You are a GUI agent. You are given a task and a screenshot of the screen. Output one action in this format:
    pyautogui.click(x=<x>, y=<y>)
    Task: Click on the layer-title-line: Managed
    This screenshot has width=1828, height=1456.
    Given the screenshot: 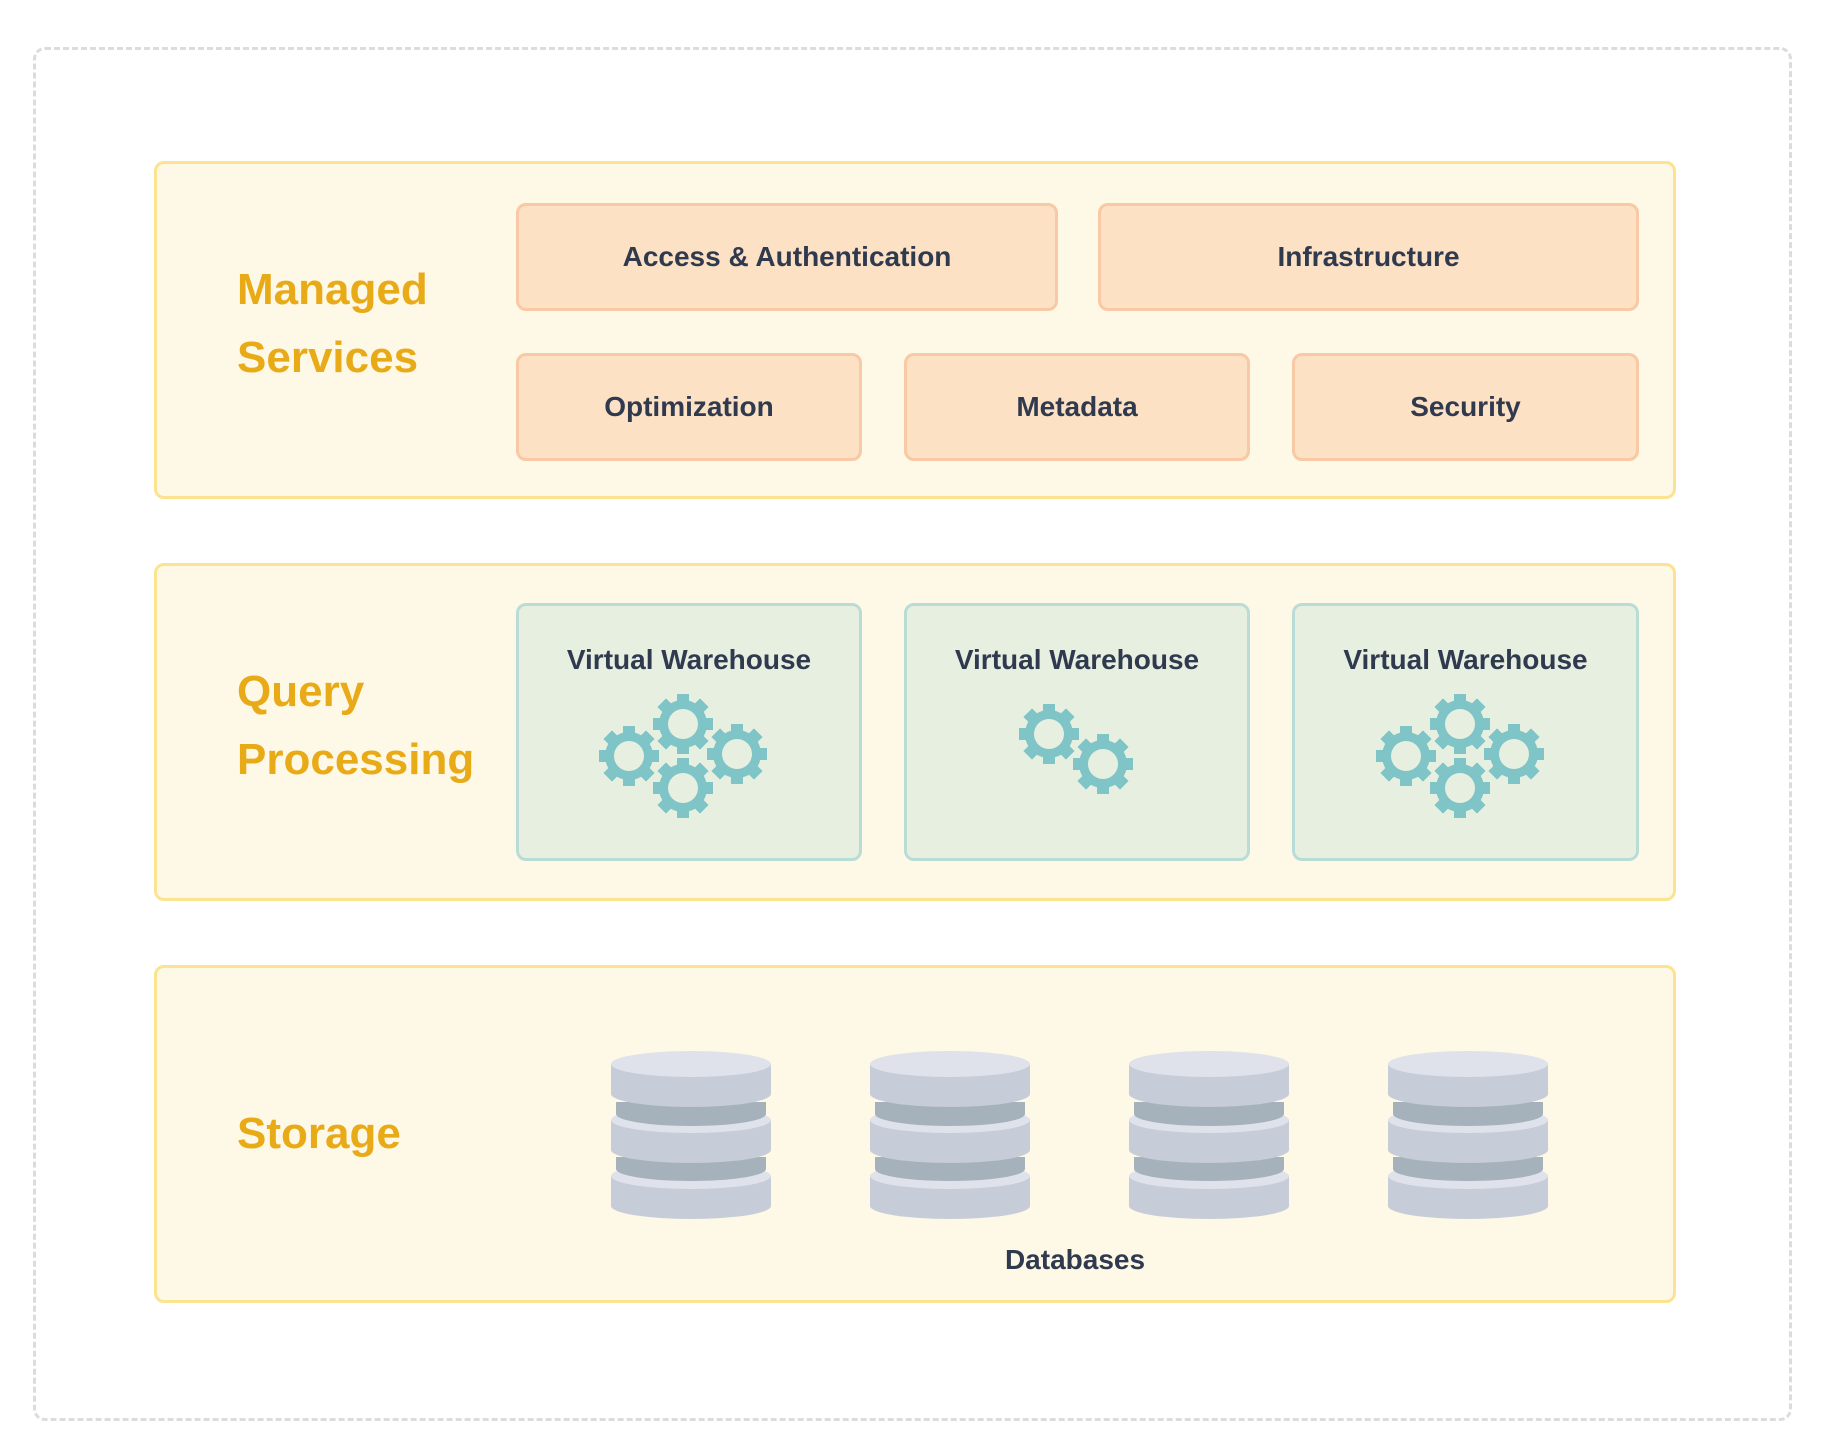 What is the action you would take?
    pyautogui.click(x=332, y=289)
    